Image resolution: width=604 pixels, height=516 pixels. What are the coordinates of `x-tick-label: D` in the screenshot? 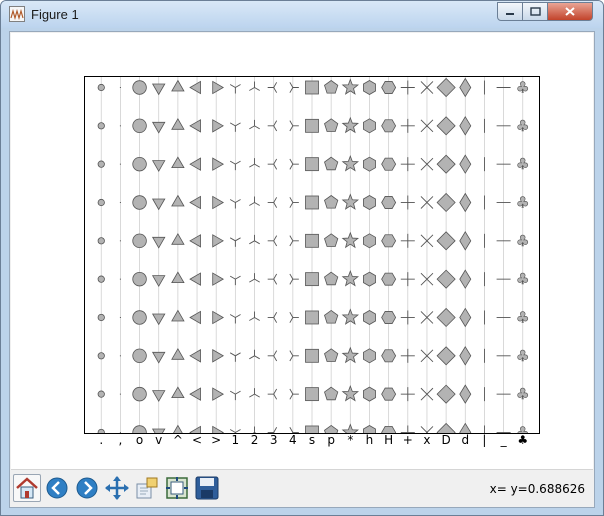 It's located at (446, 440).